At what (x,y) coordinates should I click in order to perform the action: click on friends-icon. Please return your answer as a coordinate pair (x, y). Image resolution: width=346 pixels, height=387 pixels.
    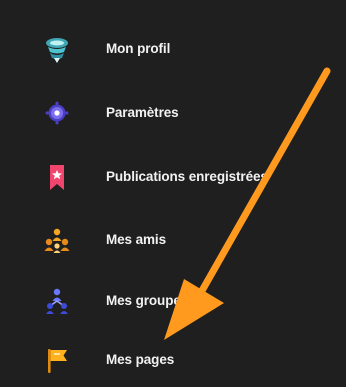
    Looking at the image, I should click on (57, 240).